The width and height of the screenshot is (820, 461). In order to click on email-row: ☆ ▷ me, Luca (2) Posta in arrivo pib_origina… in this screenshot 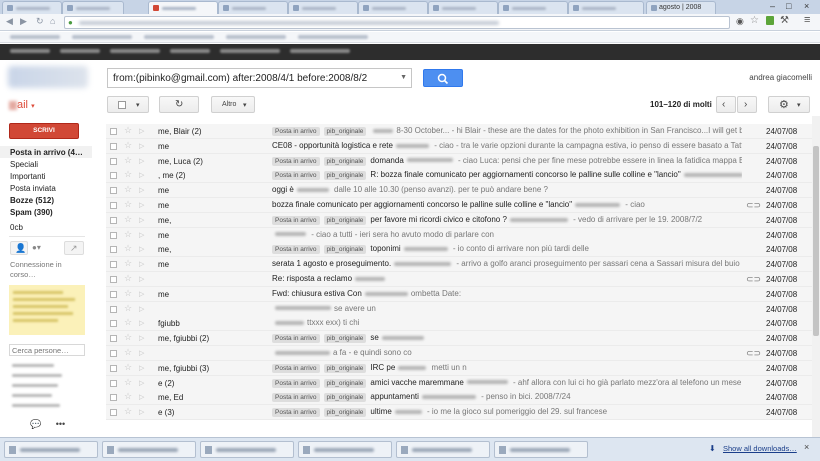, I will do `click(459, 161)`.